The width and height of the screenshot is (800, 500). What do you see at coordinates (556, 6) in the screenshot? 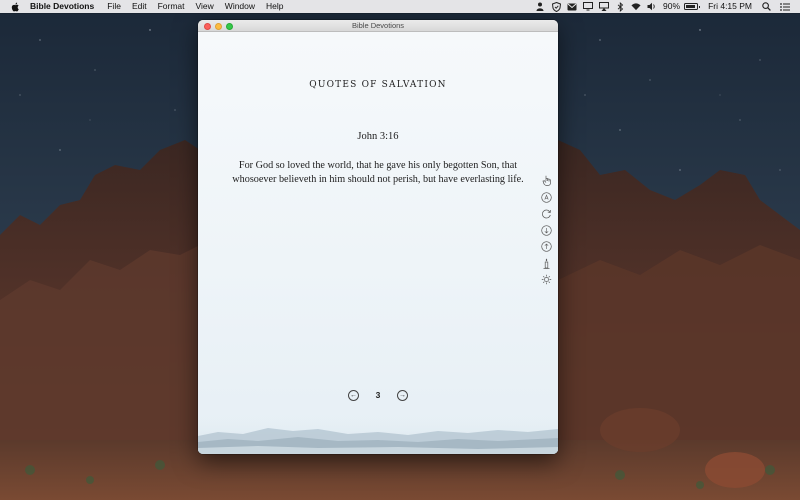
I see `shield-icon` at bounding box center [556, 6].